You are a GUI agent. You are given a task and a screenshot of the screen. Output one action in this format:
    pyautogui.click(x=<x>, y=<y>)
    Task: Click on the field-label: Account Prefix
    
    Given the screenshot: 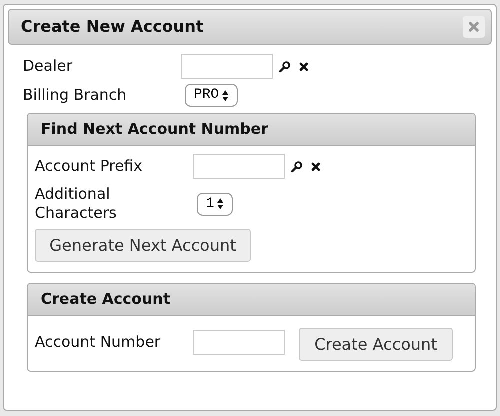 What is the action you would take?
    pyautogui.click(x=89, y=166)
    